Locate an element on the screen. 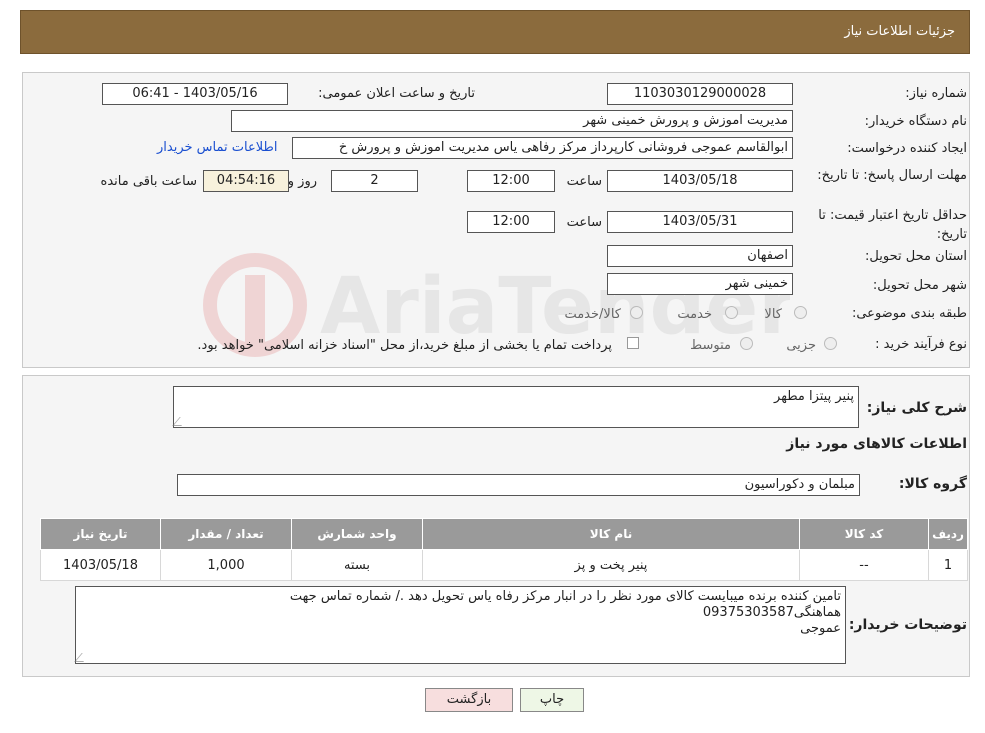  col-code: کد کالا is located at coordinates (864, 534).